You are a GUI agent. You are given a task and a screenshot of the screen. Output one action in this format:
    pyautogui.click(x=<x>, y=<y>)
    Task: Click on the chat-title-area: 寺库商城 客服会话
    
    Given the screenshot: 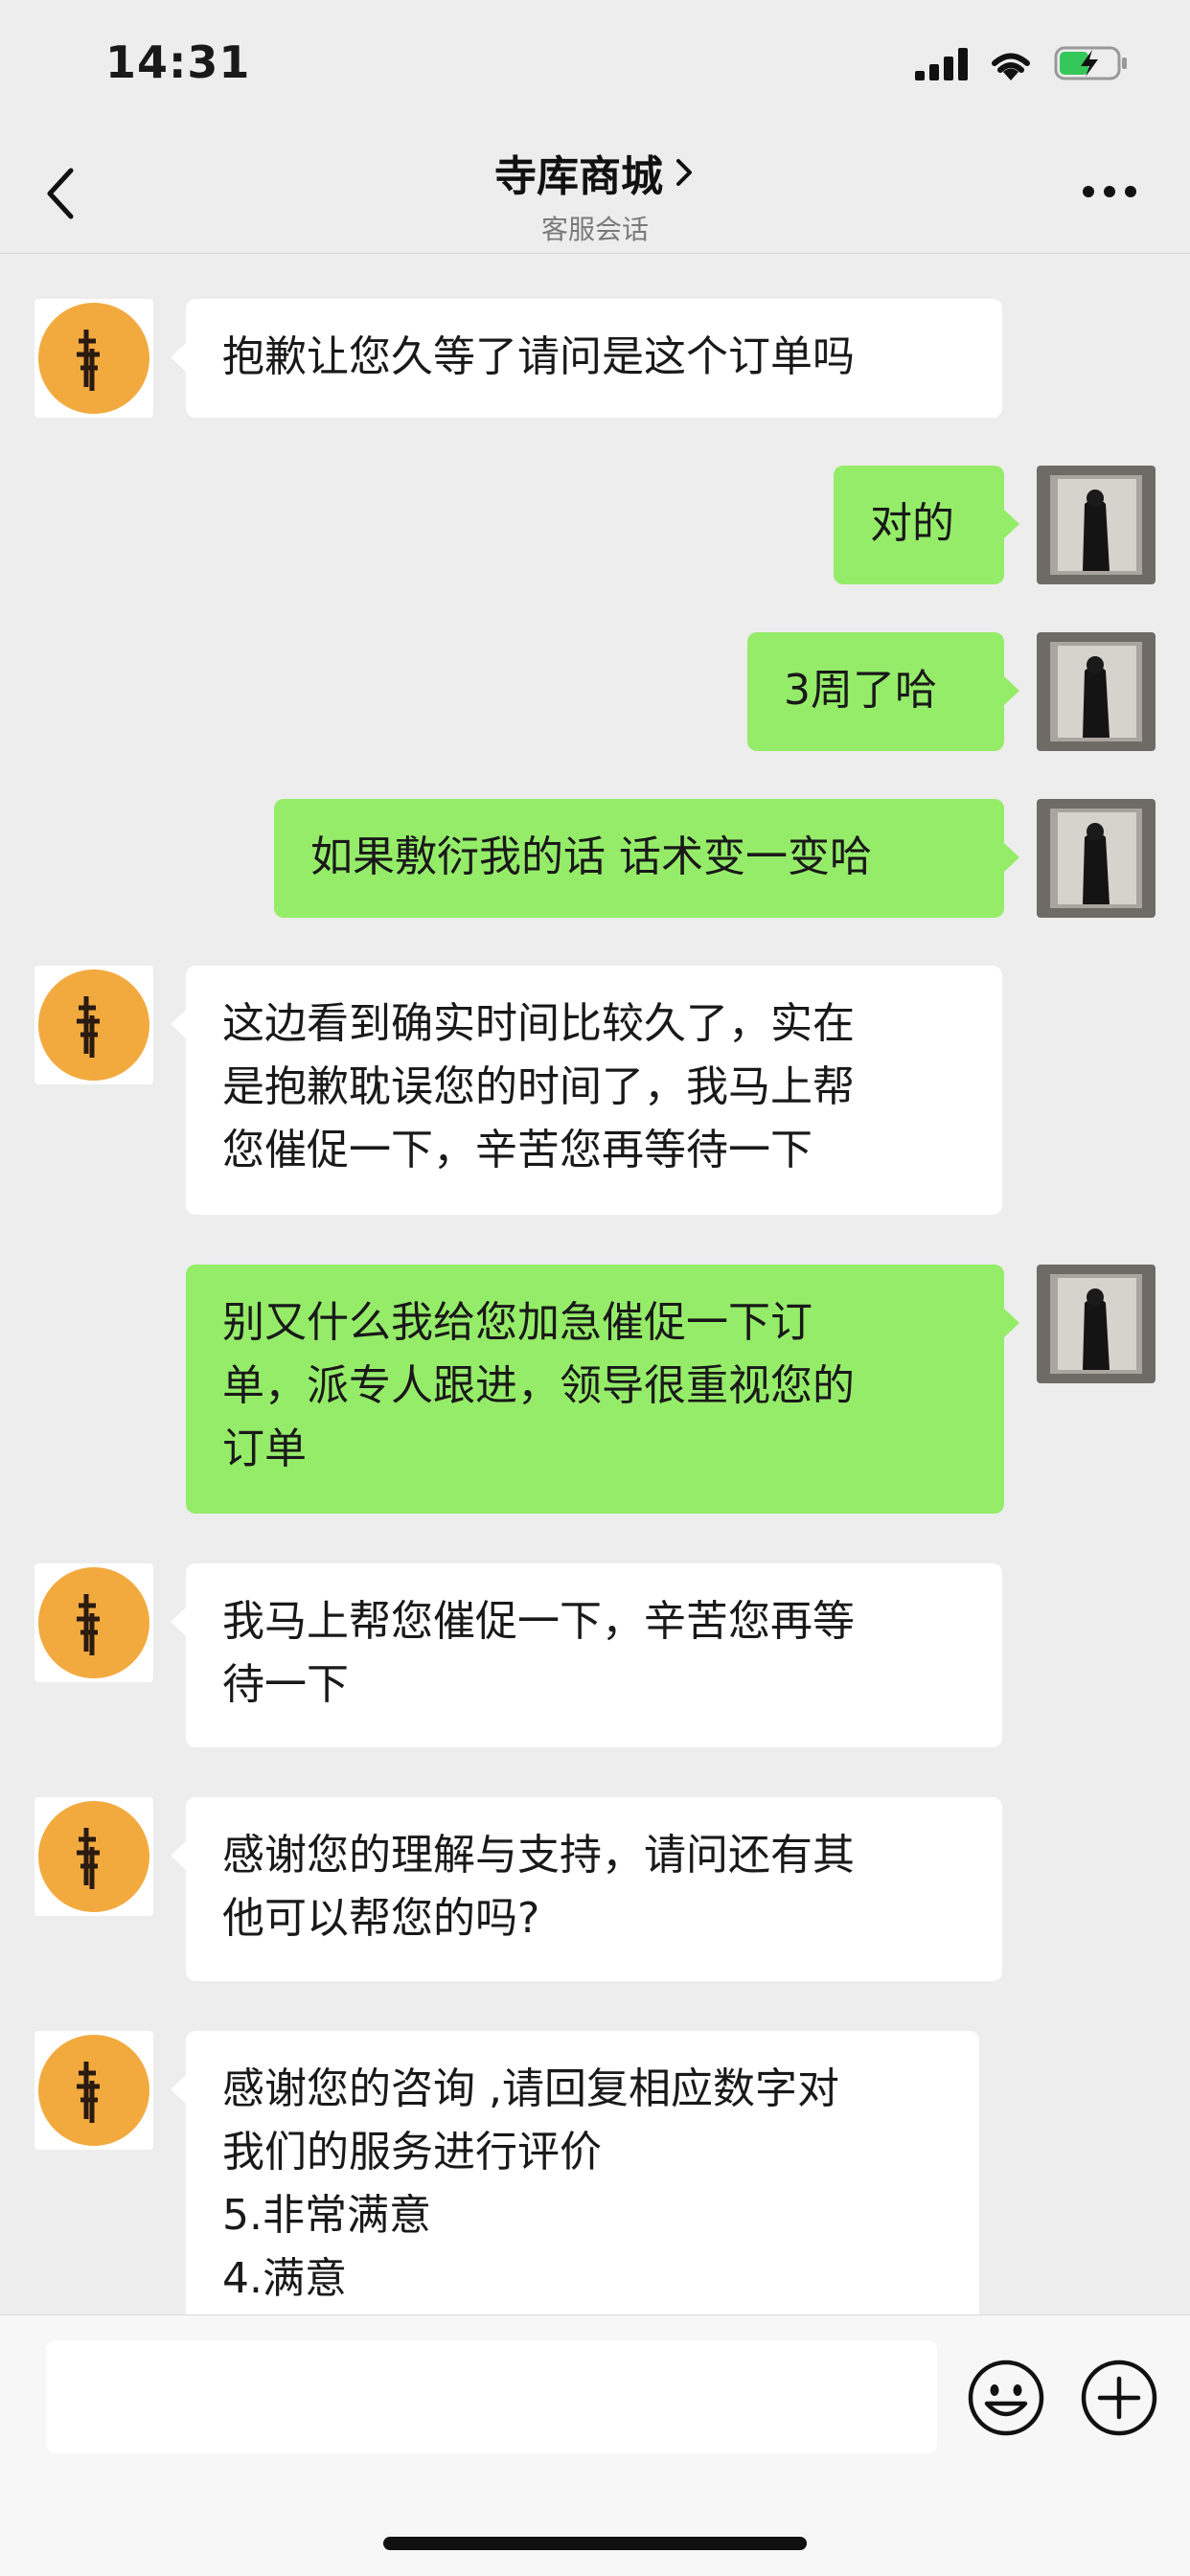 What is the action you would take?
    pyautogui.click(x=595, y=195)
    